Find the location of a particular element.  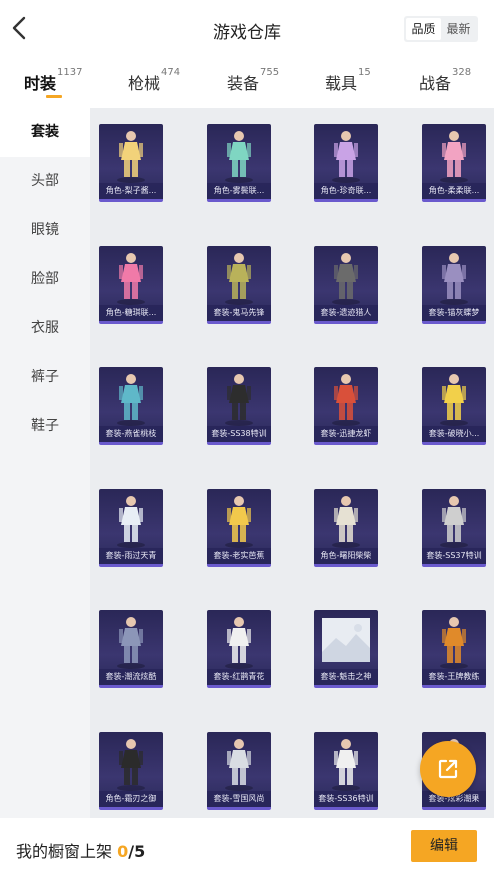

item-label: 套装-迅捷龙虾 is located at coordinates (346, 434).